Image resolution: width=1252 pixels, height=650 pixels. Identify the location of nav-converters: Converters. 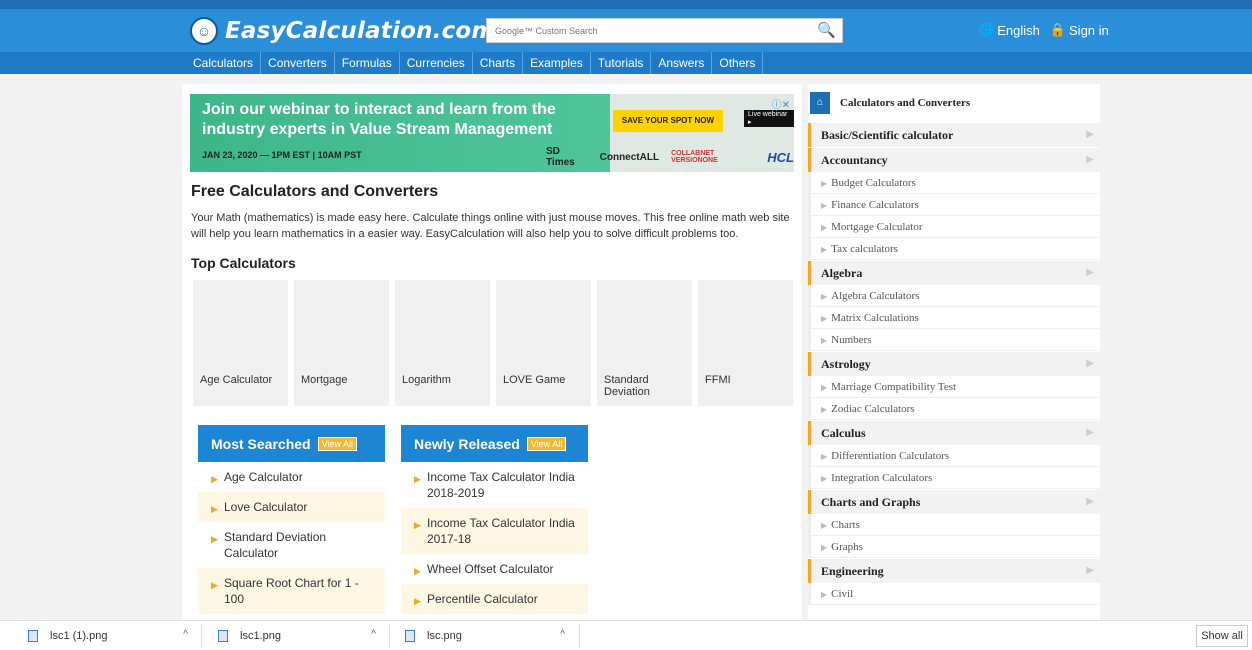
(298, 63).